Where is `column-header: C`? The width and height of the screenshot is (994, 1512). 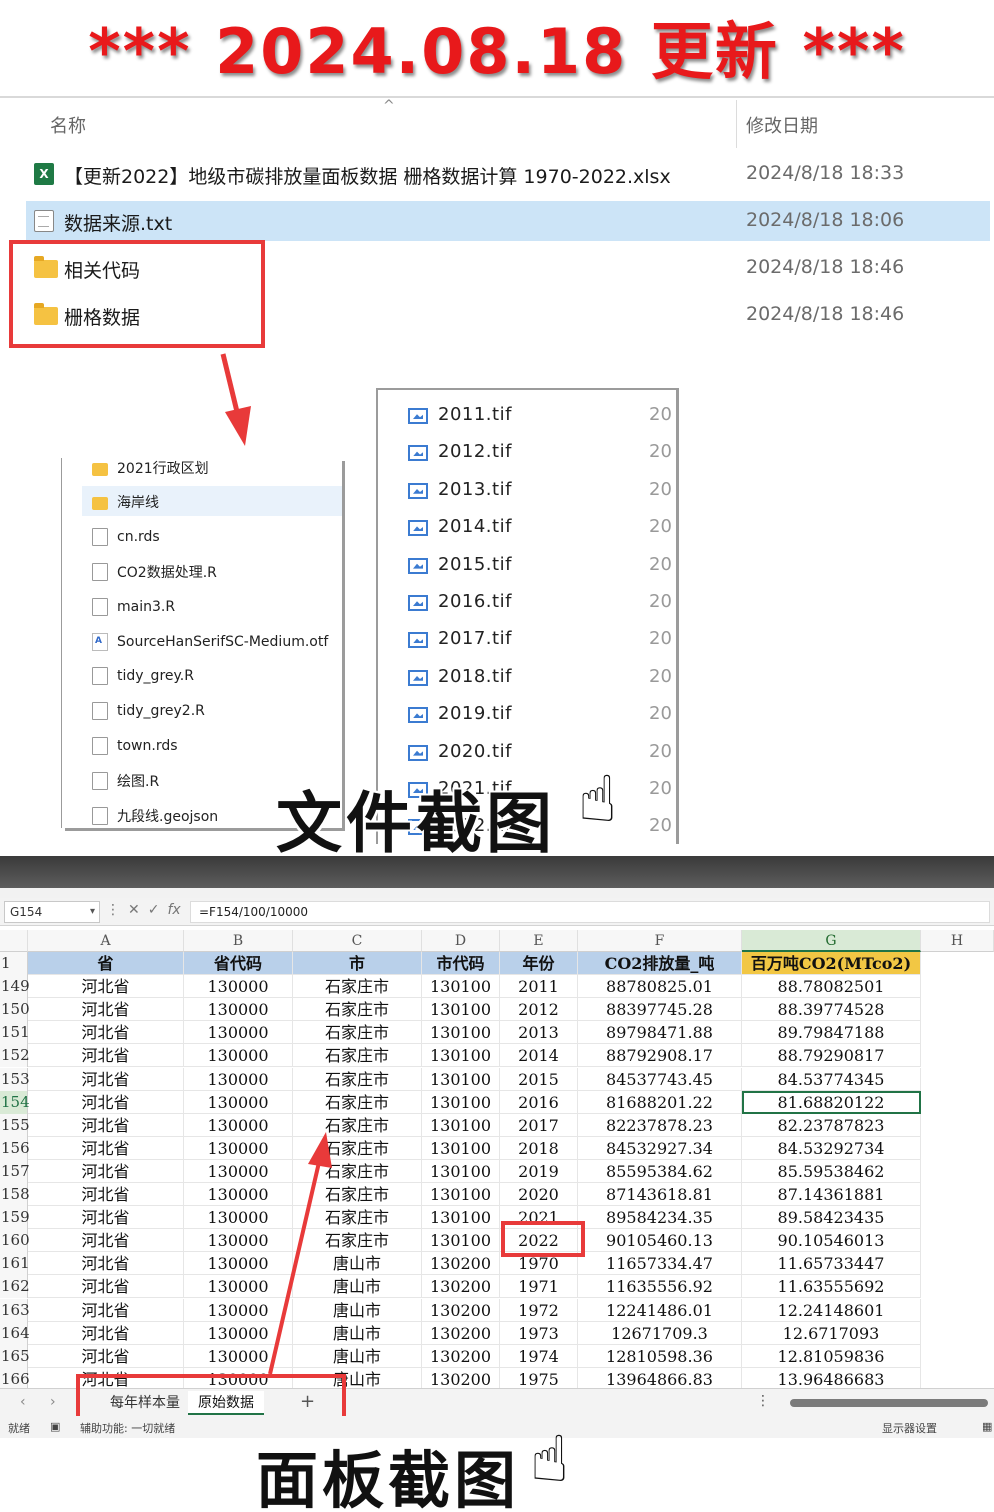
column-header: C is located at coordinates (357, 941).